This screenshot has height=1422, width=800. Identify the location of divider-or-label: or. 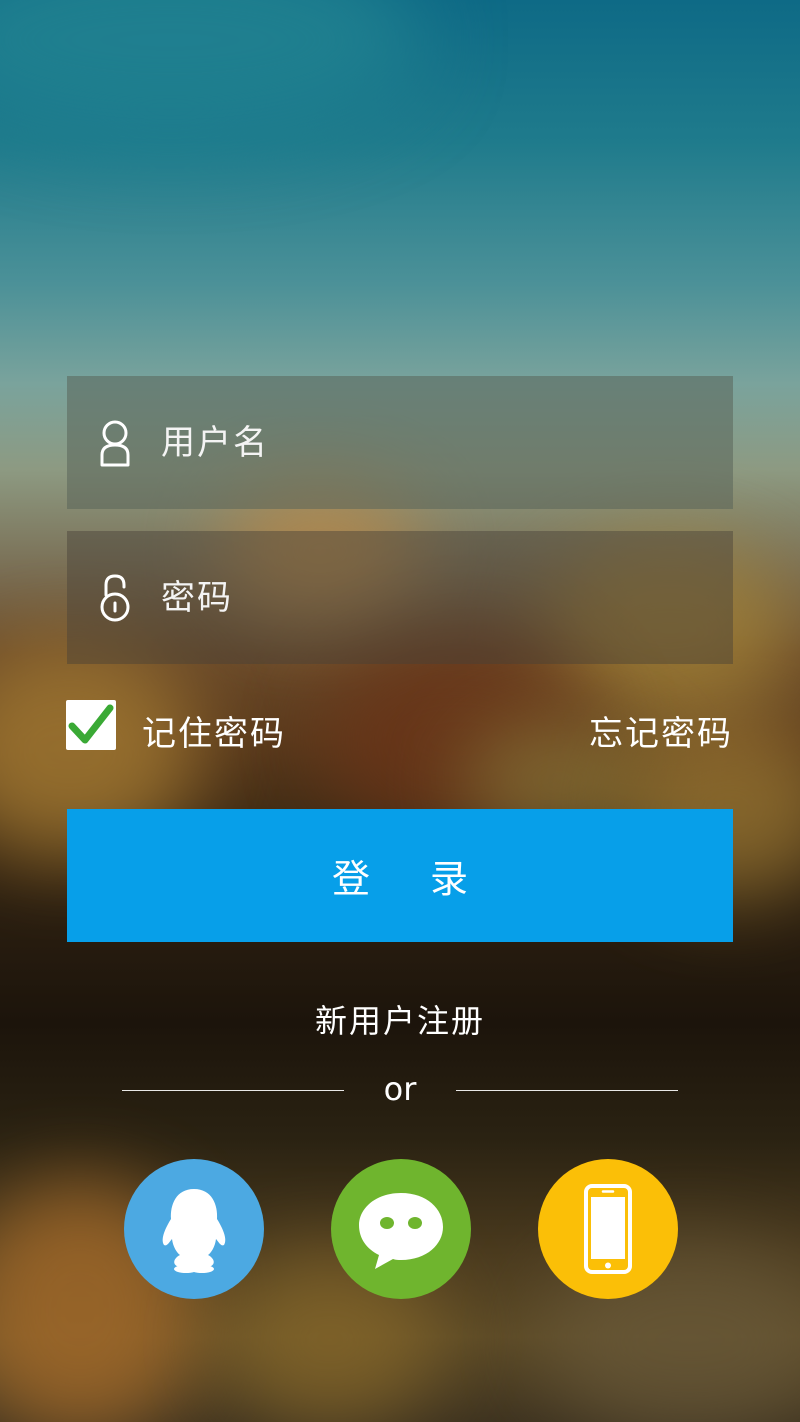
(400, 1089).